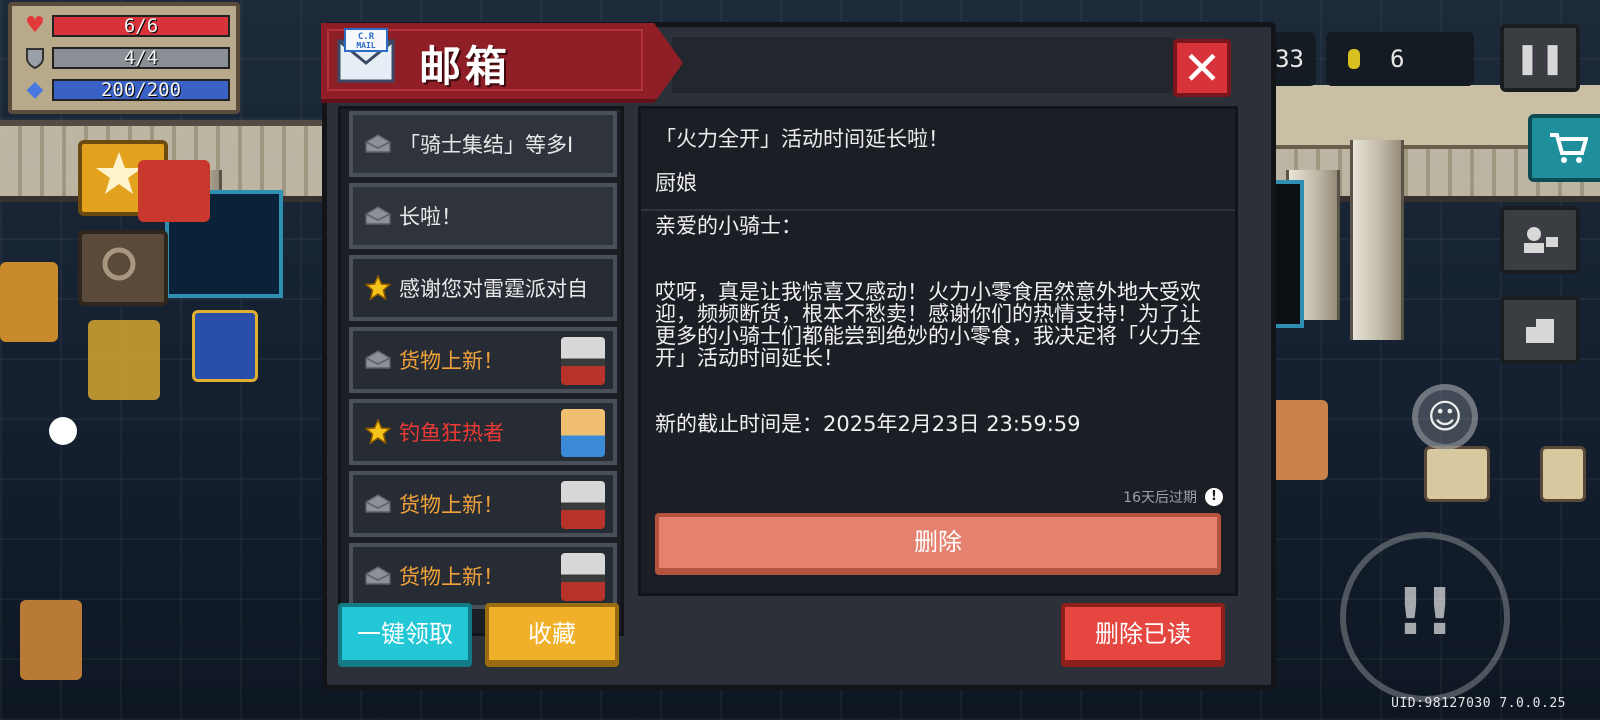 The height and width of the screenshot is (720, 1600). What do you see at coordinates (29, 302) in the screenshot?
I see `character-sprite` at bounding box center [29, 302].